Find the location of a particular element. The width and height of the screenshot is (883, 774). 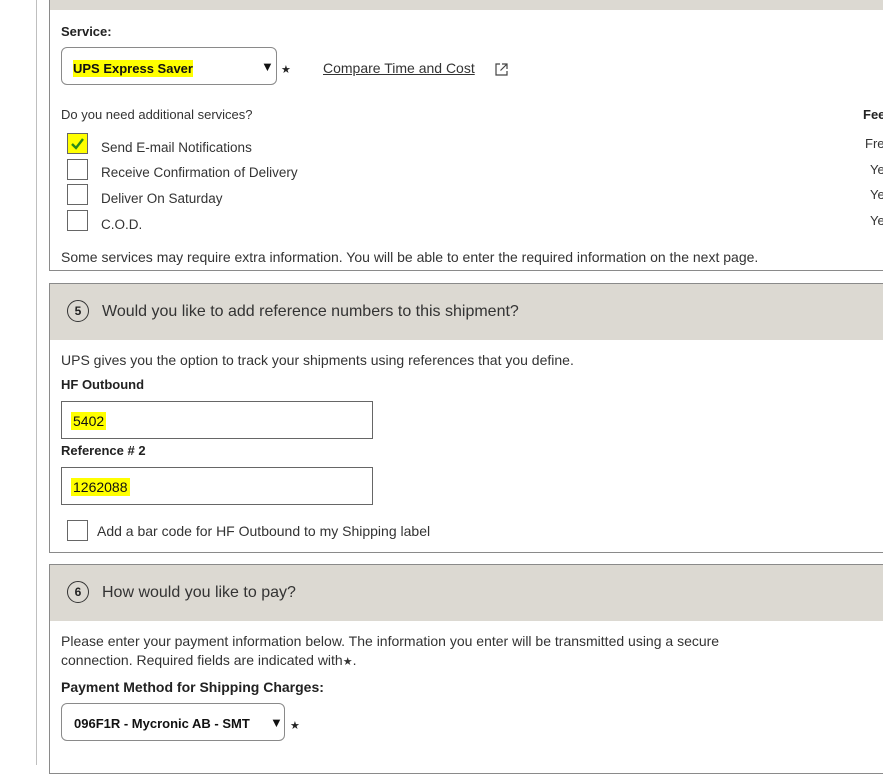

email-notifications-checkbox is located at coordinates (77, 143).